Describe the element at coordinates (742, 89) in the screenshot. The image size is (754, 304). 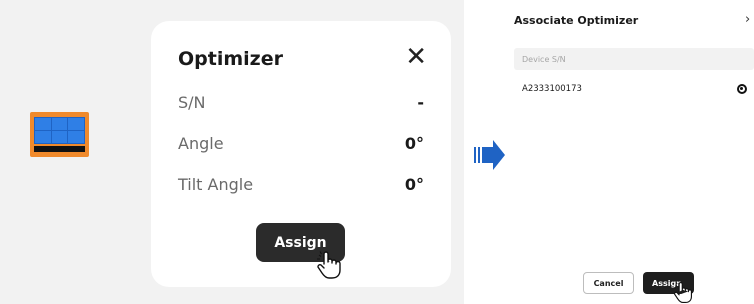
I see `device-radio-selected` at that location.